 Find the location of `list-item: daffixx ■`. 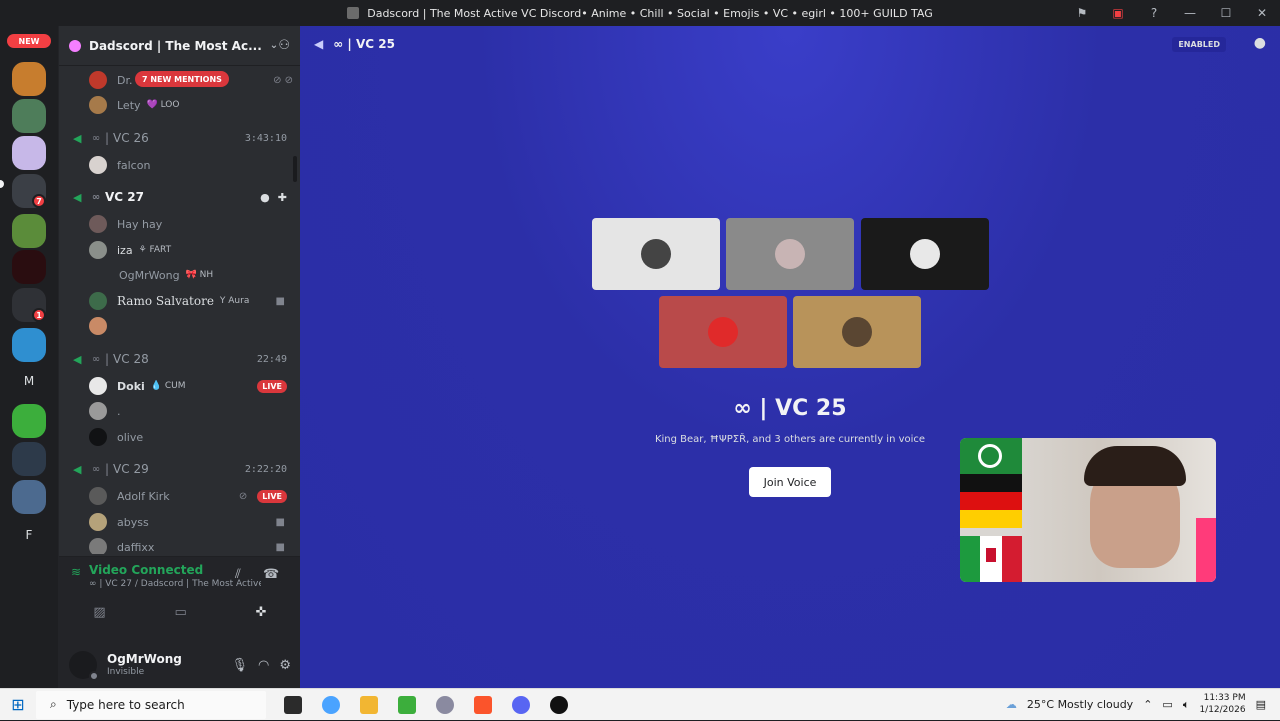

list-item: daffixx ■ is located at coordinates (194, 545).